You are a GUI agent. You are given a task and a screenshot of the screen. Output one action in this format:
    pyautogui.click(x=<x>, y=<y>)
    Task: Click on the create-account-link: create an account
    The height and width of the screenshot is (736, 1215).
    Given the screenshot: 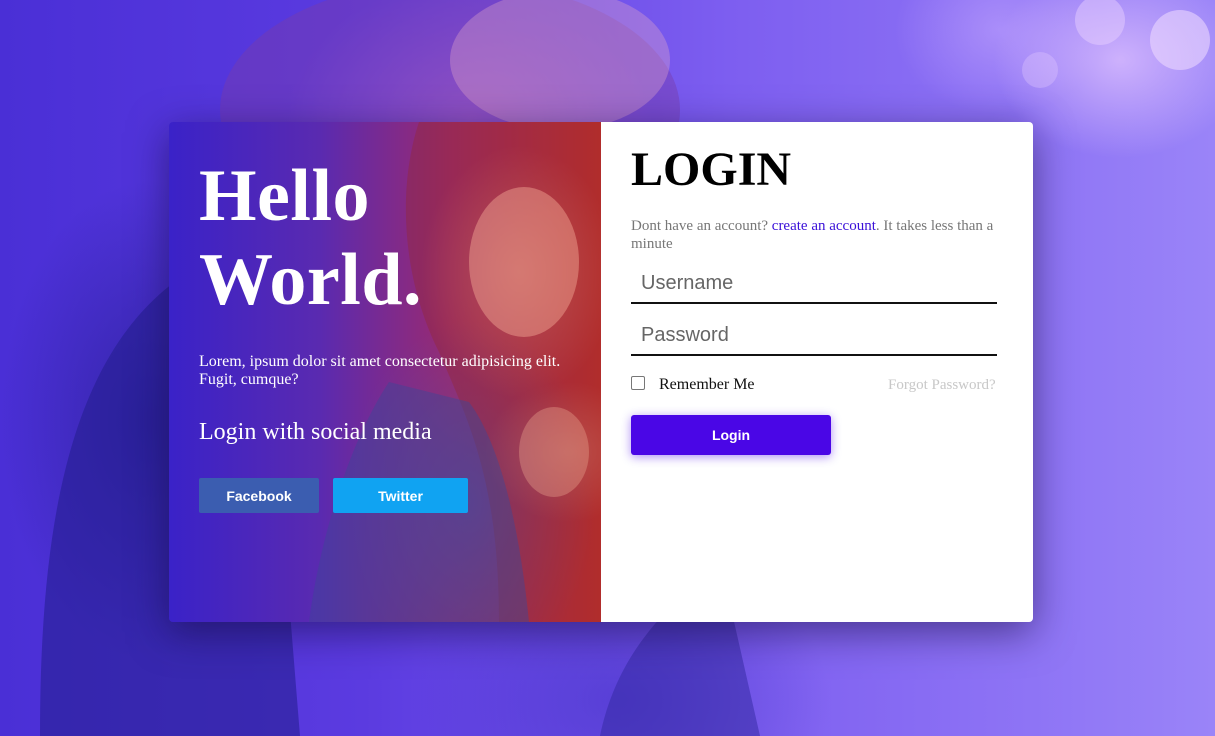 What is the action you would take?
    pyautogui.click(x=824, y=226)
    